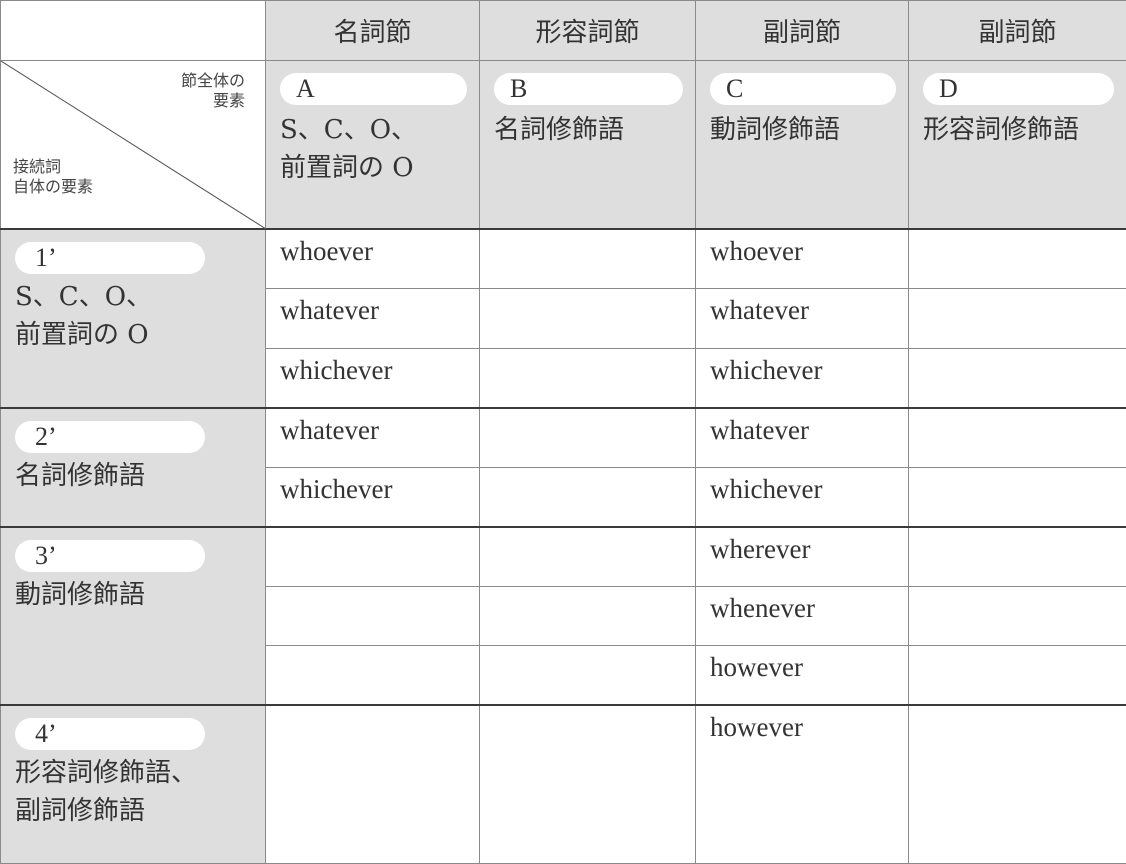 The width and height of the screenshot is (1126, 864). What do you see at coordinates (140, 297) in the screenshot?
I see `row-desc-line1: S、C、O、` at bounding box center [140, 297].